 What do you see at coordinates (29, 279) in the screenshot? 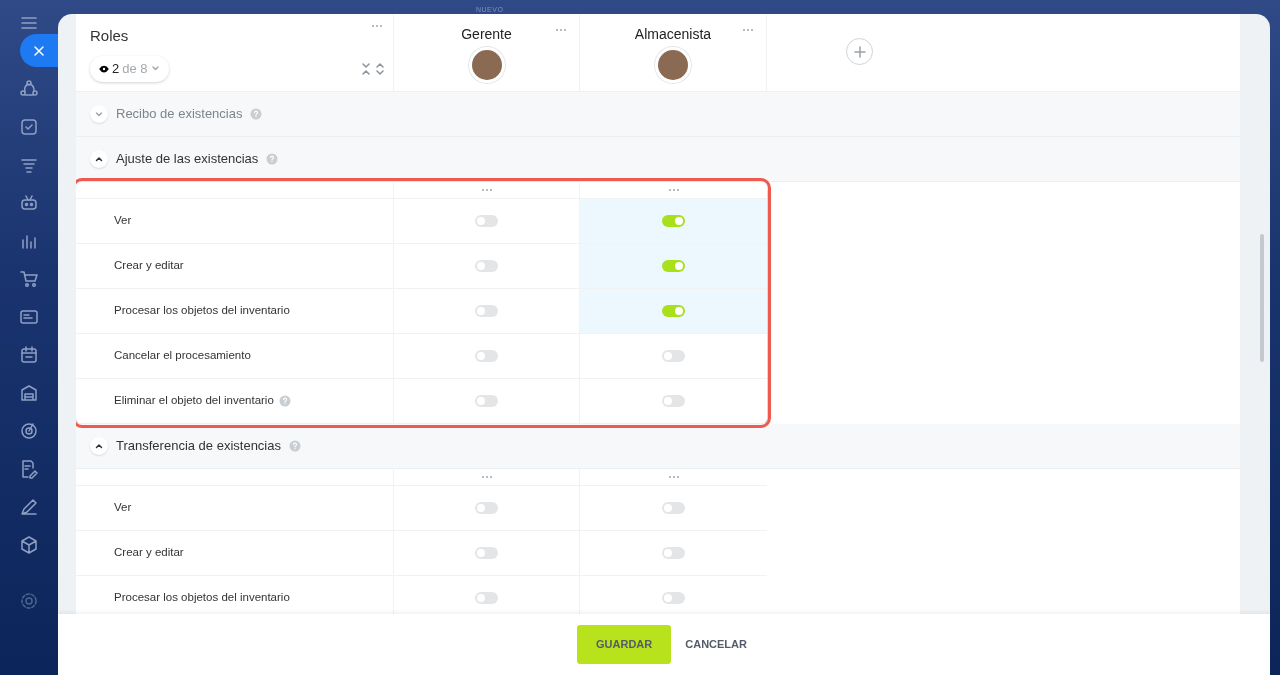
I see `cart-icon` at bounding box center [29, 279].